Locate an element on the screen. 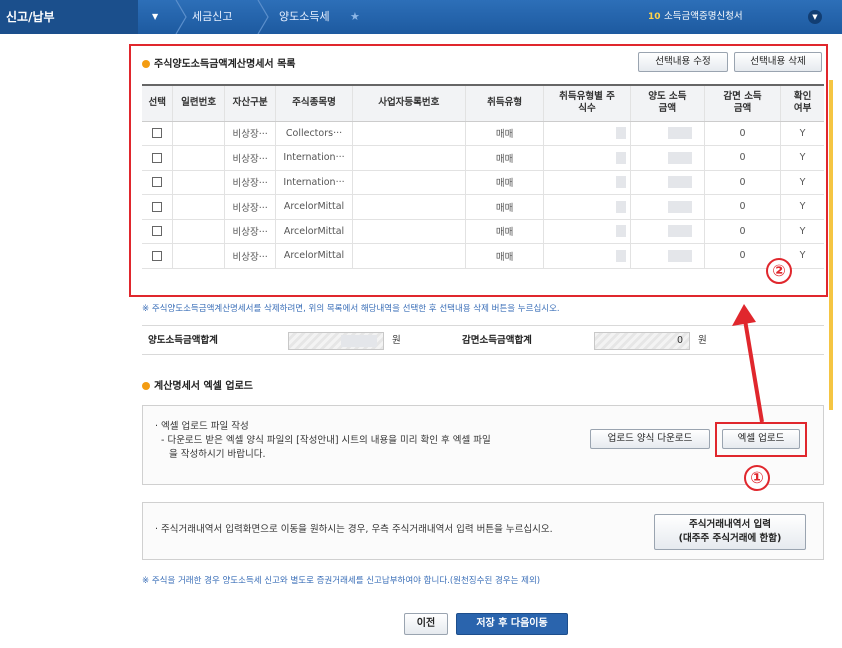 This screenshot has height=648, width=842. save-next-button: 저장 후 다음이동 is located at coordinates (512, 624).